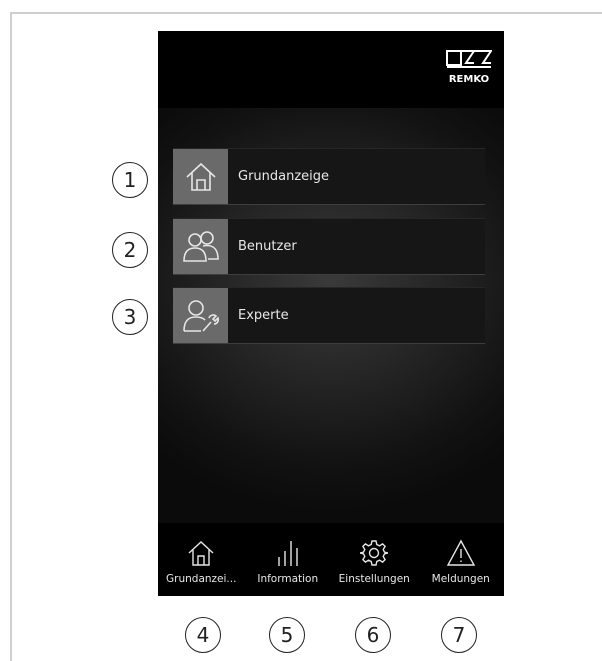 This screenshot has width=602, height=661. What do you see at coordinates (130, 250) in the screenshot?
I see `callout-2: 2` at bounding box center [130, 250].